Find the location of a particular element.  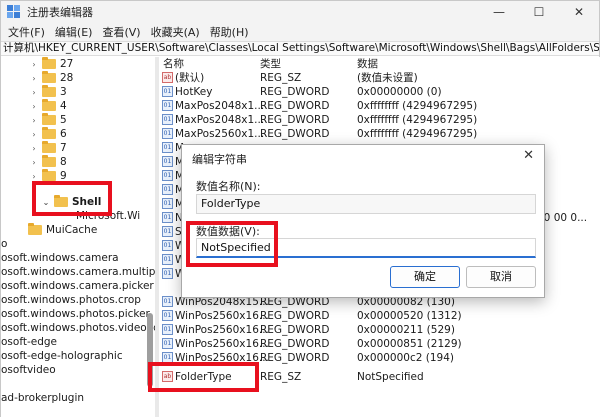

tree-item: › 4 is located at coordinates (48, 106).